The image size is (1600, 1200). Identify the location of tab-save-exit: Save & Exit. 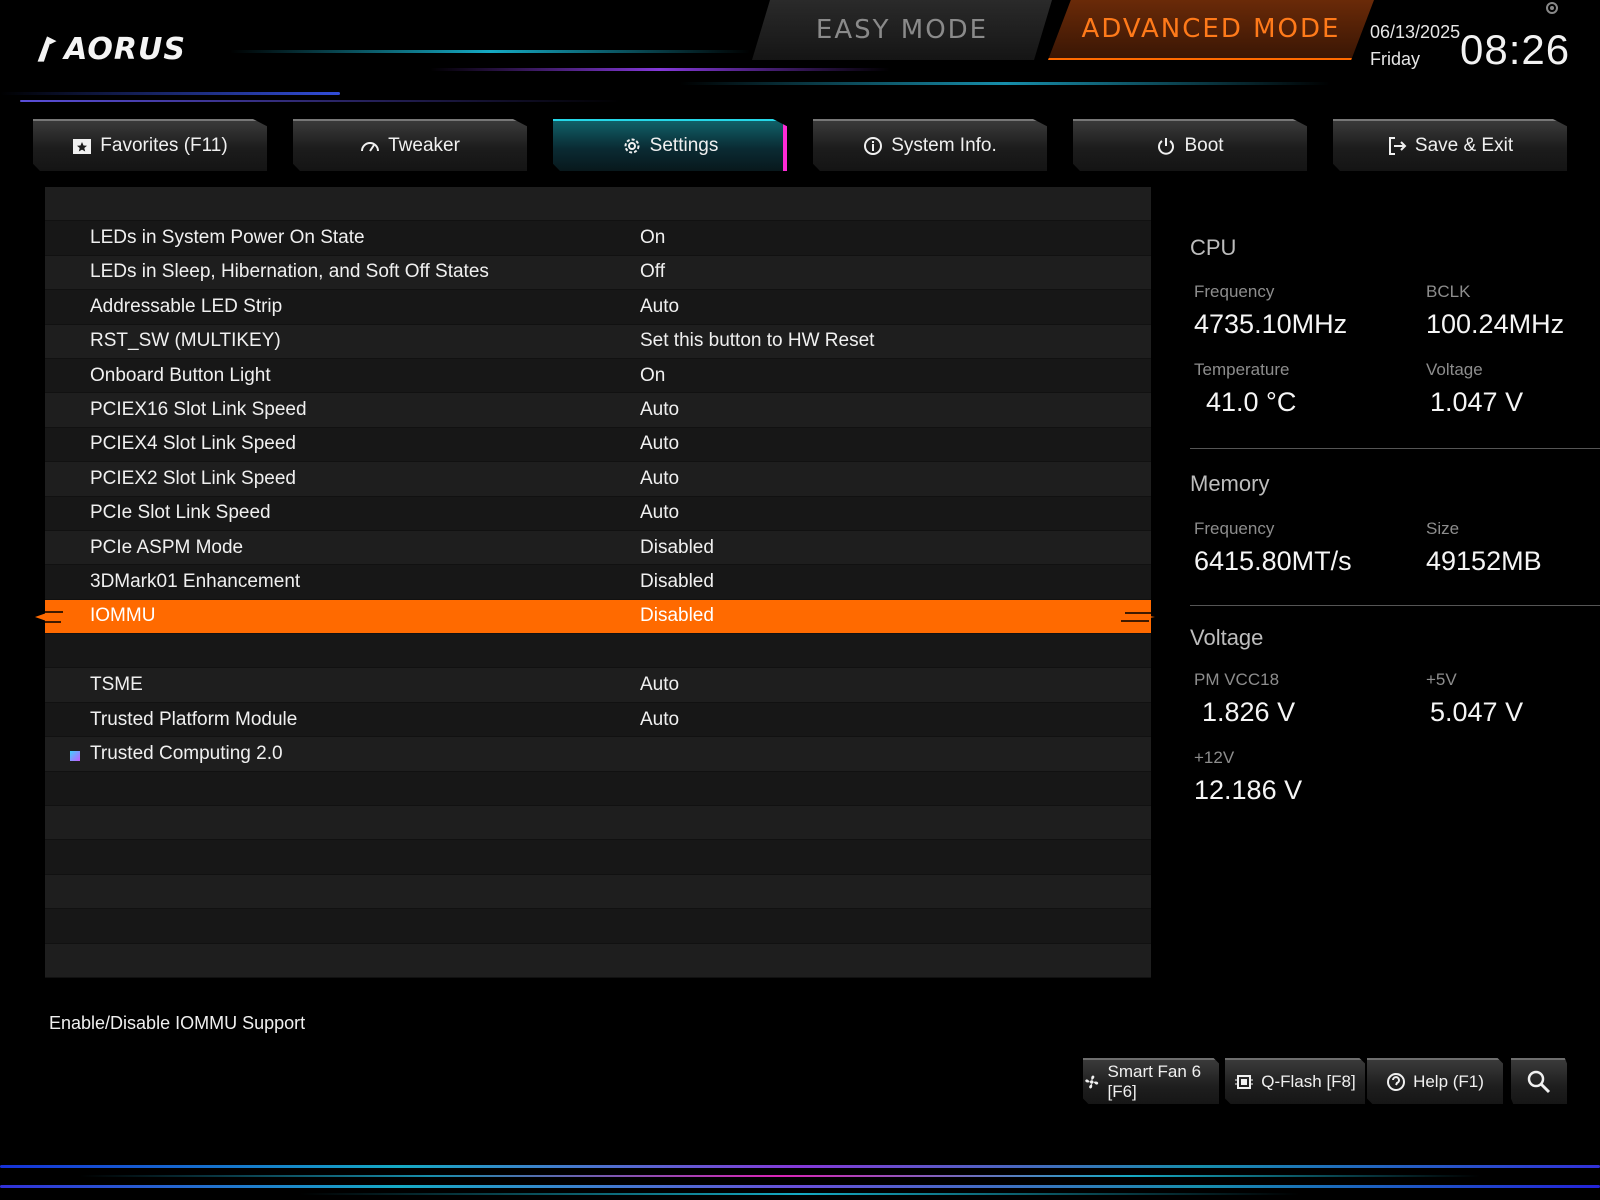
(1450, 145).